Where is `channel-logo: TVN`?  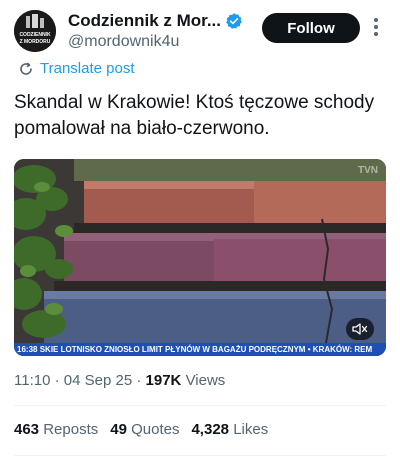 channel-logo: TVN is located at coordinates (368, 170).